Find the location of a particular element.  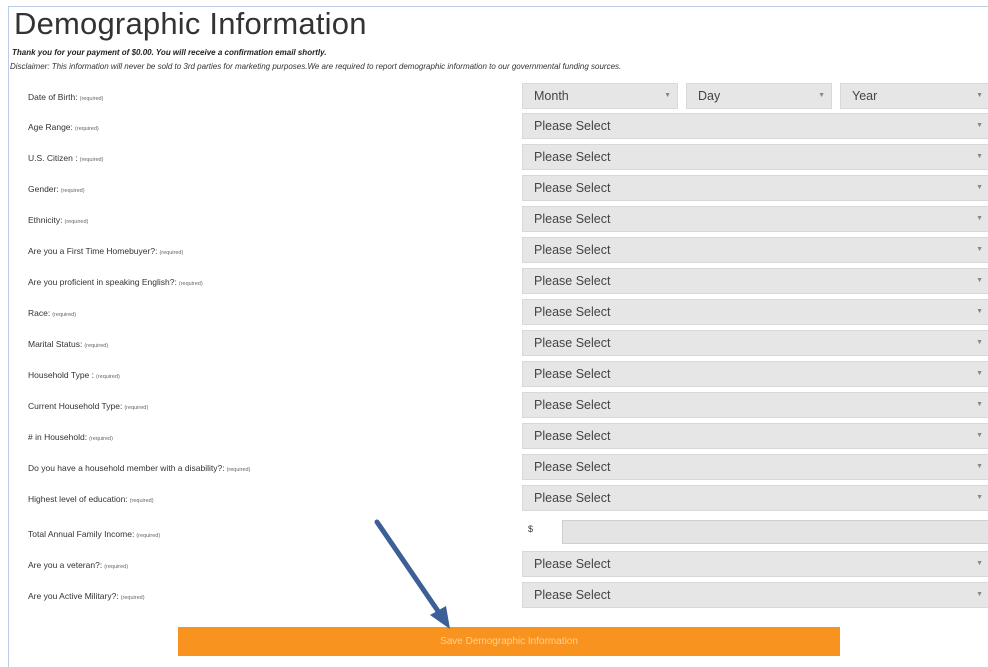

dob-month-select: Month ▼ is located at coordinates (600, 96).